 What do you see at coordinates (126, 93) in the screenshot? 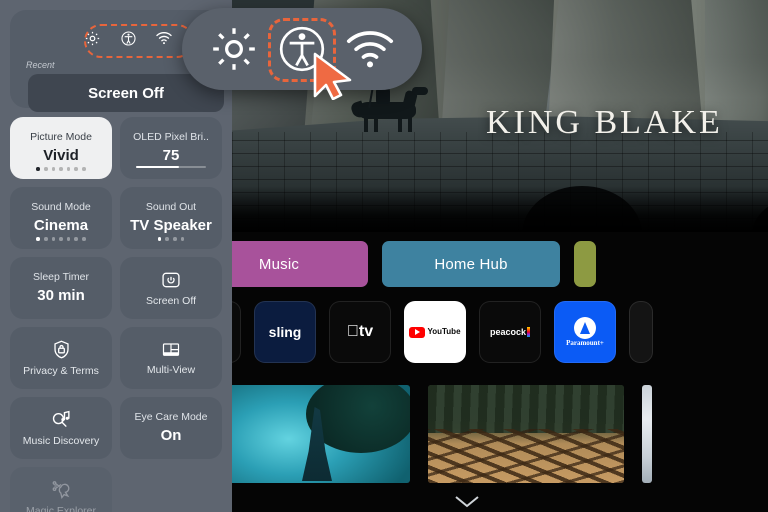
I see `recent-screen-off-button: Screen Off` at bounding box center [126, 93].